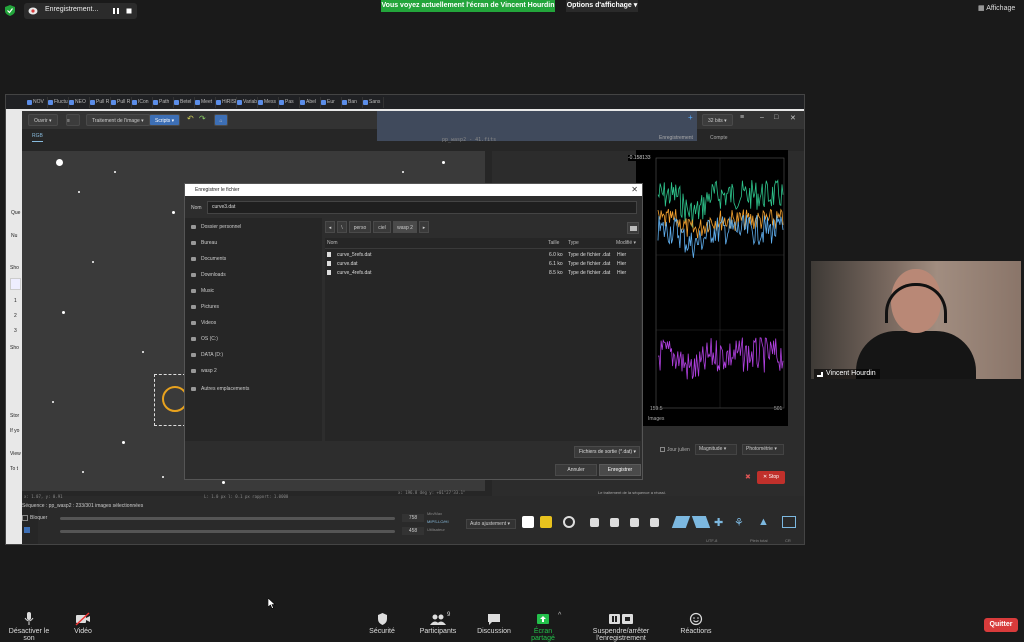 The width and height of the screenshot is (1024, 642). I want to click on browser-tab: Ban, so click(352, 102).